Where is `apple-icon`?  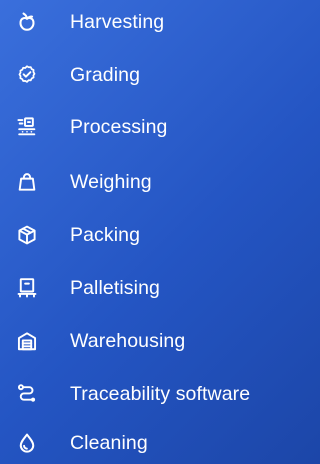 apple-icon is located at coordinates (27, 22).